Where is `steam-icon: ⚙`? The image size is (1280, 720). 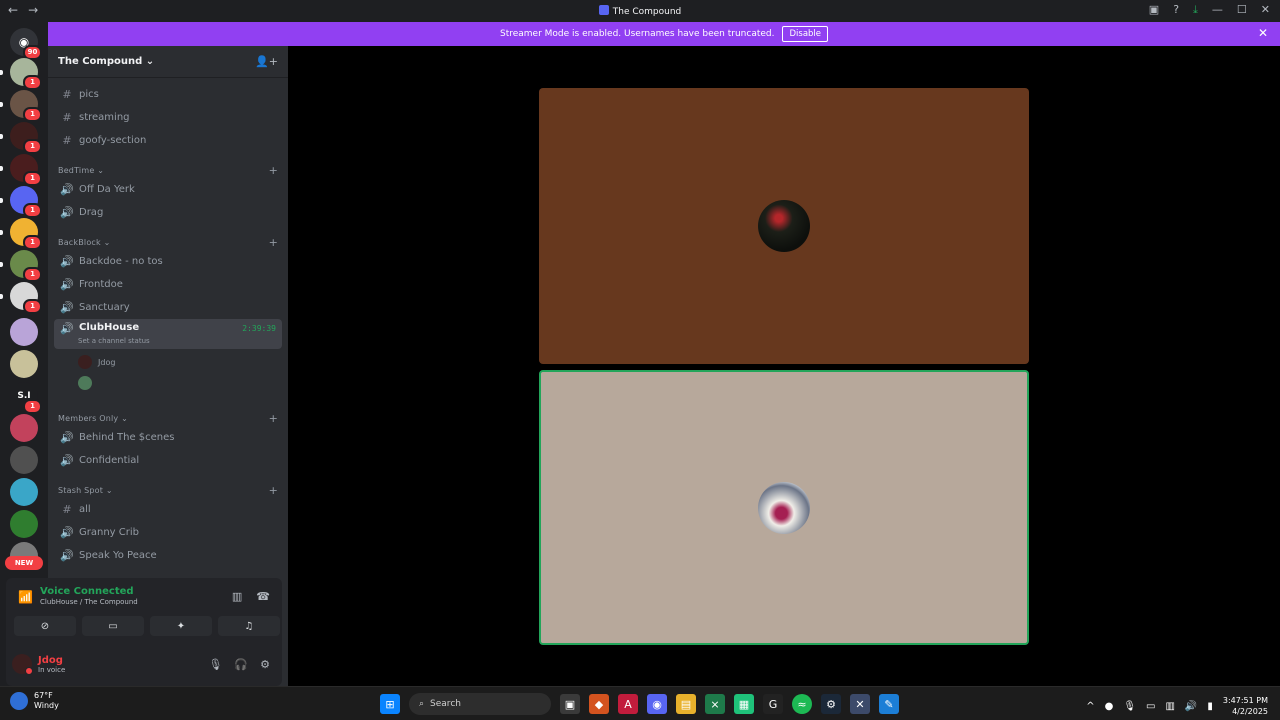 steam-icon: ⚙ is located at coordinates (831, 704).